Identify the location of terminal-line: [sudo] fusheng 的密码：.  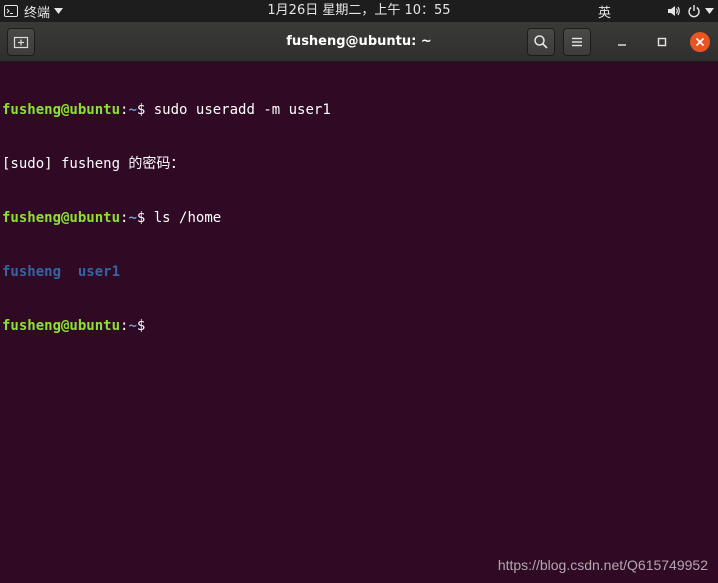
(166, 164).